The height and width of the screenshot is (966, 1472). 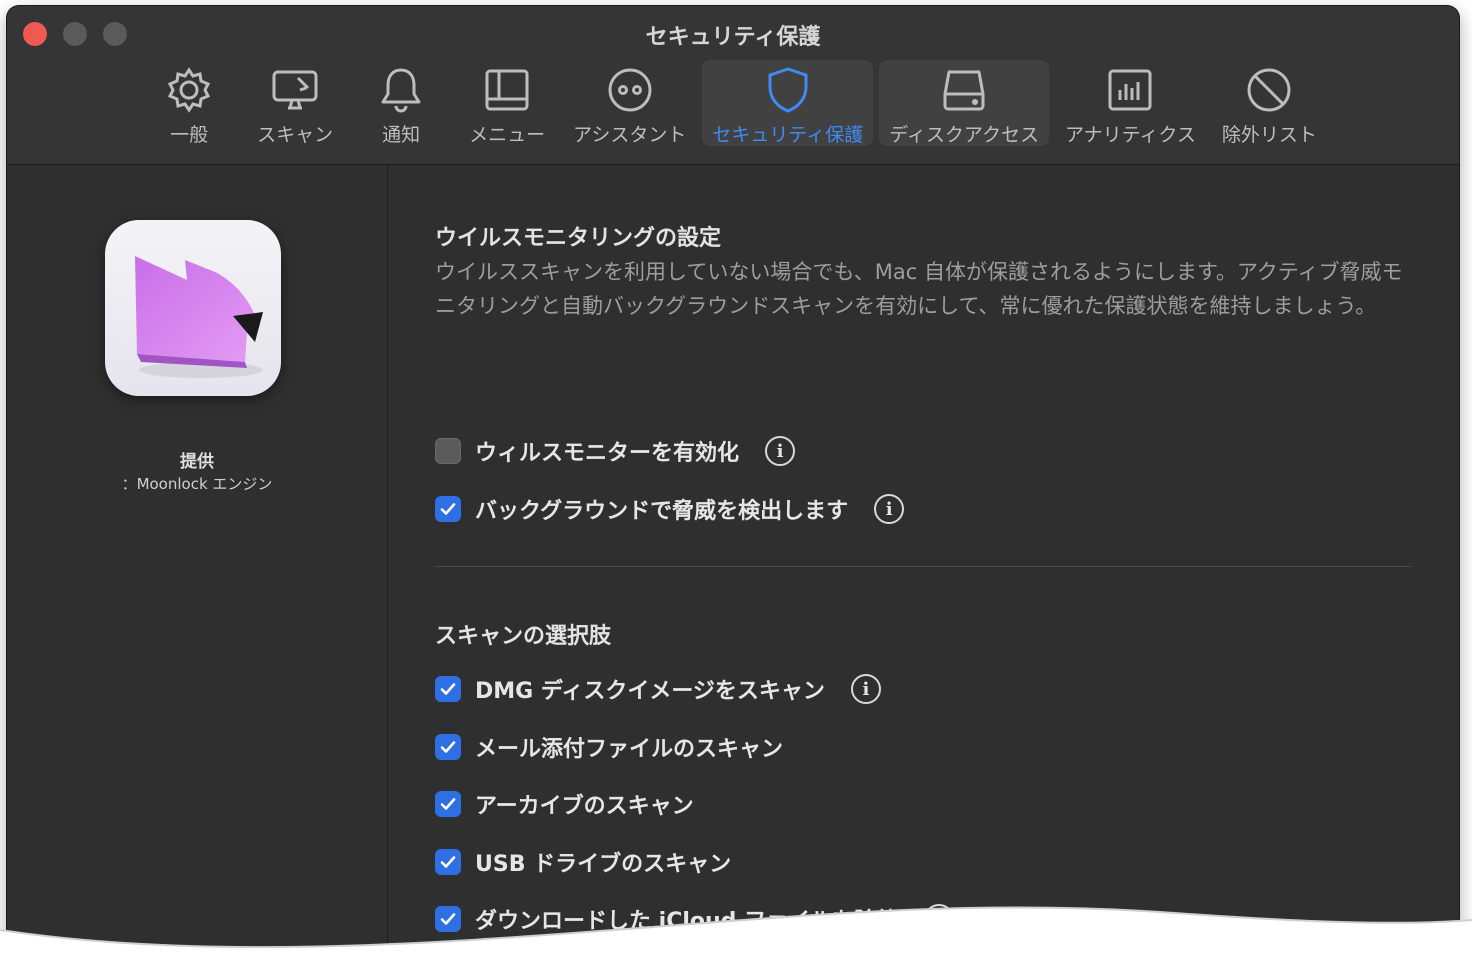 I want to click on provider-name: ：Moonlock エンジン, so click(x=197, y=484).